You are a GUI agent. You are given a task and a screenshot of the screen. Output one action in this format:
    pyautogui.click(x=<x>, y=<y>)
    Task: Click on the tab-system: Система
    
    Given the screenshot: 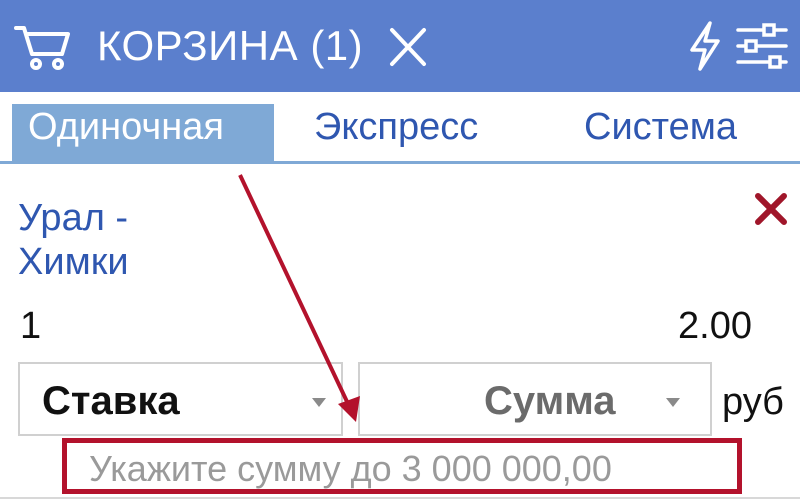 What is the action you would take?
    pyautogui.click(x=660, y=133)
    